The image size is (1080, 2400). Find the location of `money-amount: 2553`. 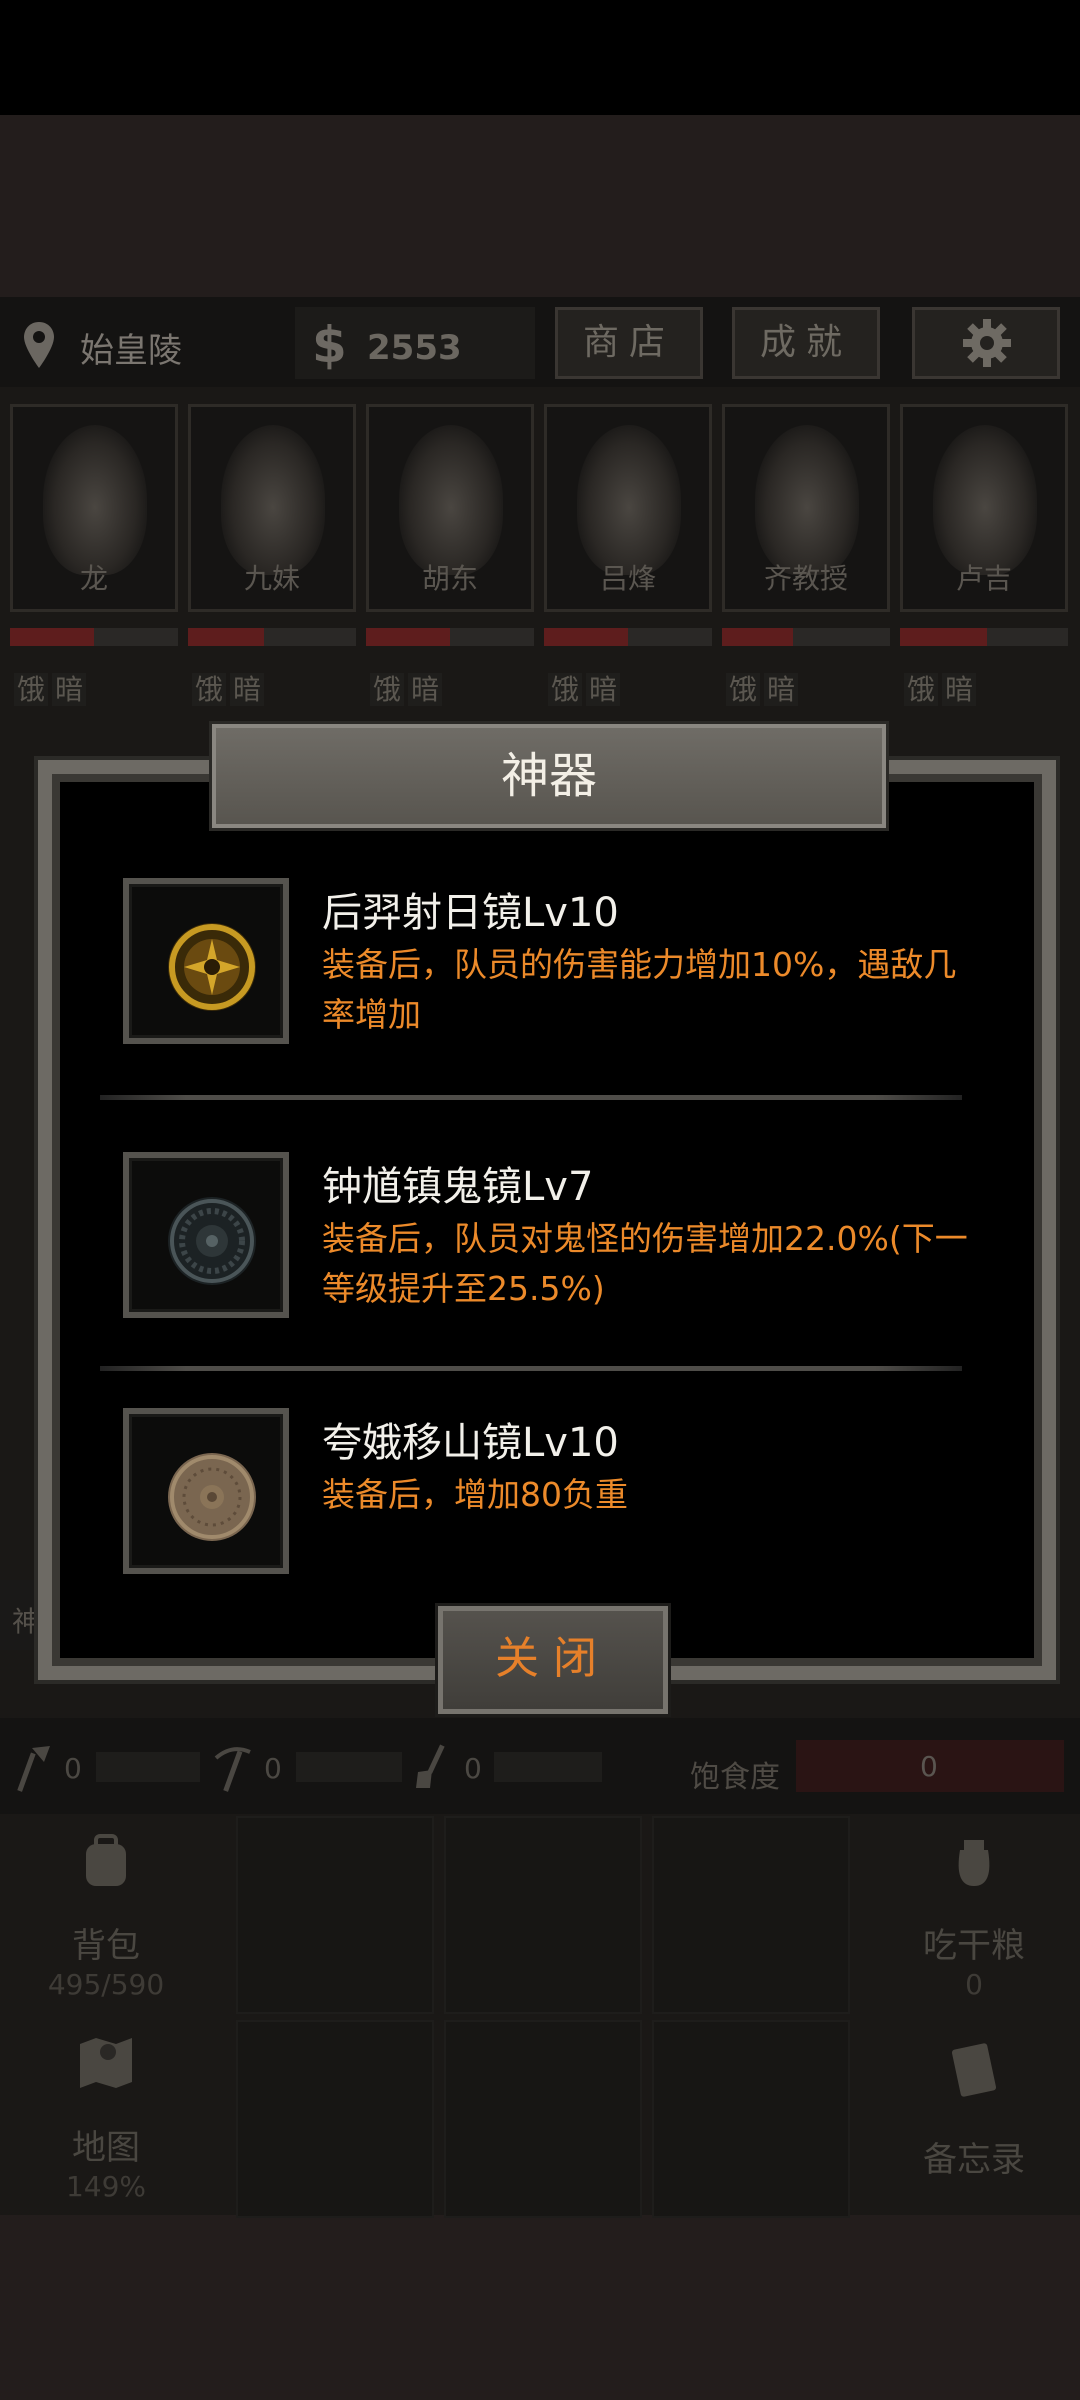

money-amount: 2553 is located at coordinates (414, 348).